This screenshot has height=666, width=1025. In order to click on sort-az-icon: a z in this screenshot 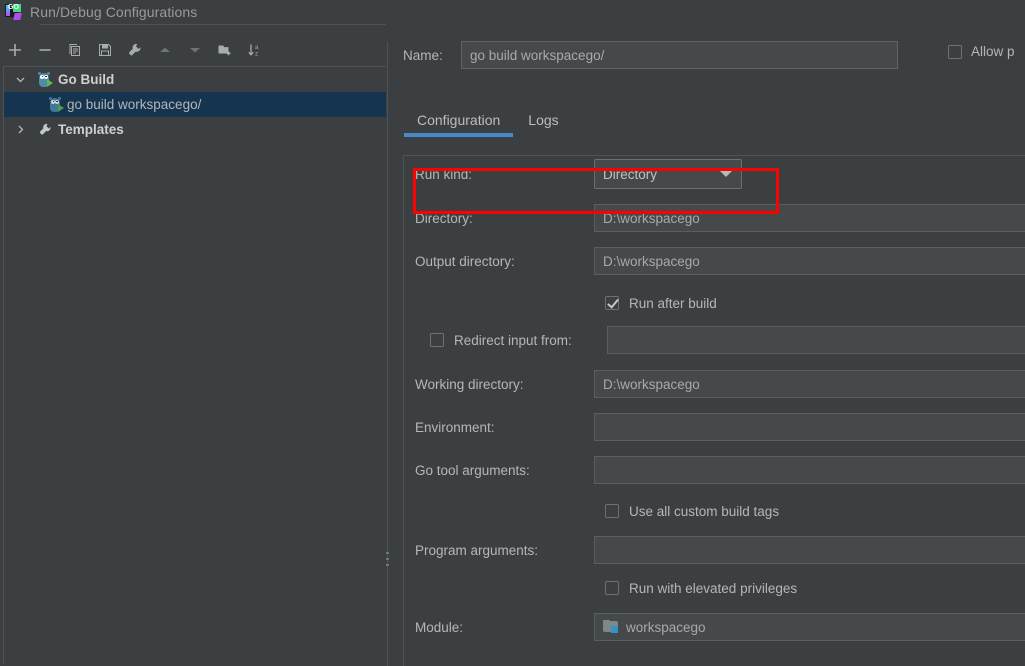, I will do `click(255, 50)`.